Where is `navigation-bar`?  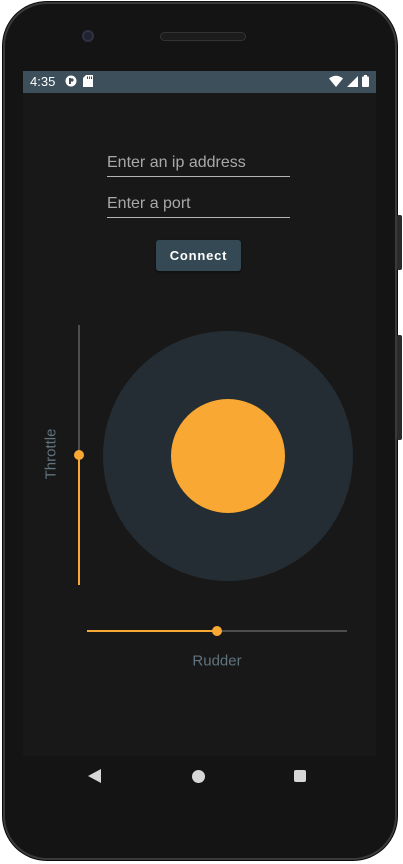 navigation-bar is located at coordinates (199, 777).